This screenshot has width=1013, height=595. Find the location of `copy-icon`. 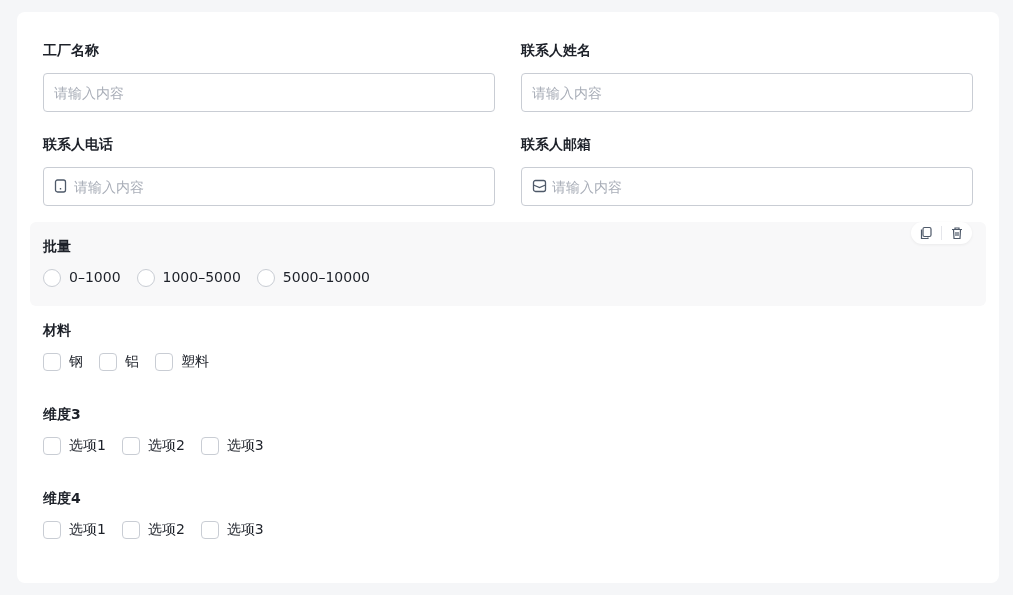

copy-icon is located at coordinates (926, 233).